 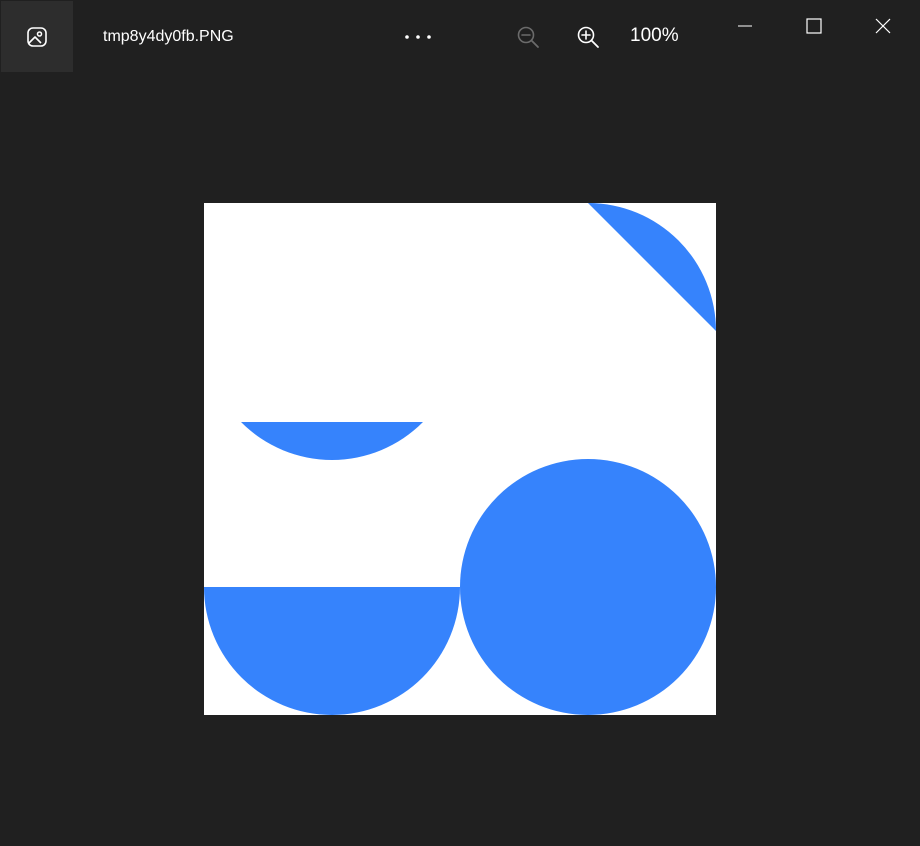 I want to click on maximize-icon, so click(x=814, y=26).